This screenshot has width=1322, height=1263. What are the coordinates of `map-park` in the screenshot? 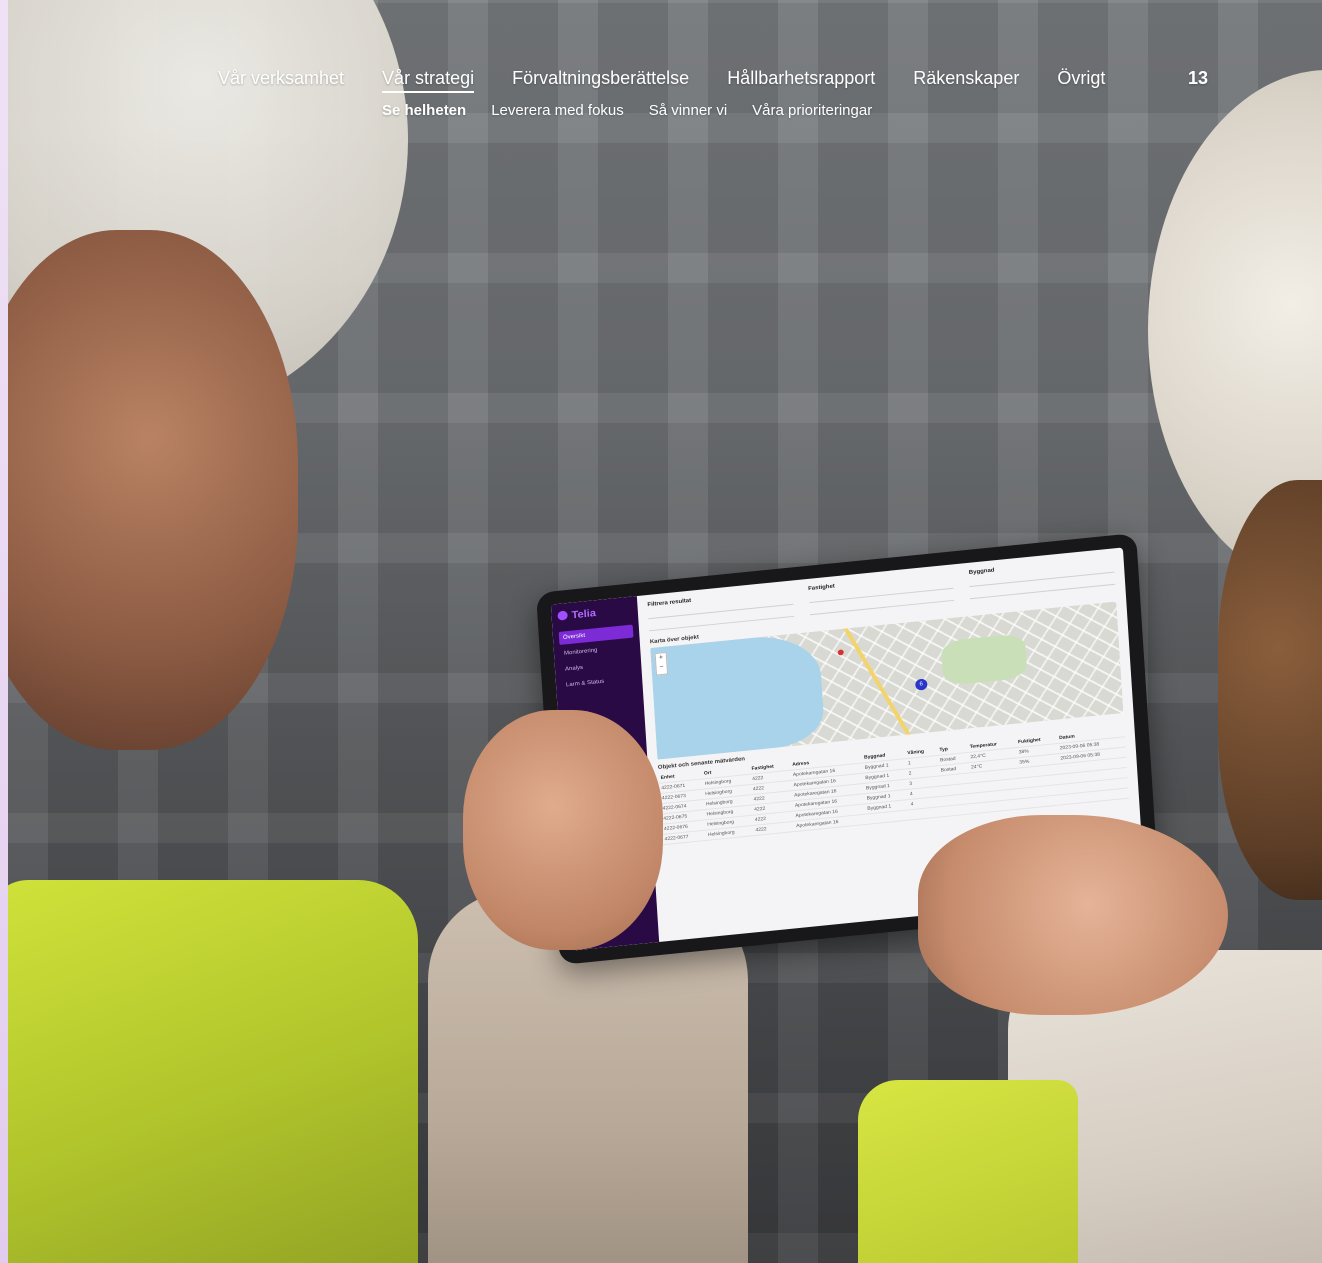 It's located at (984, 660).